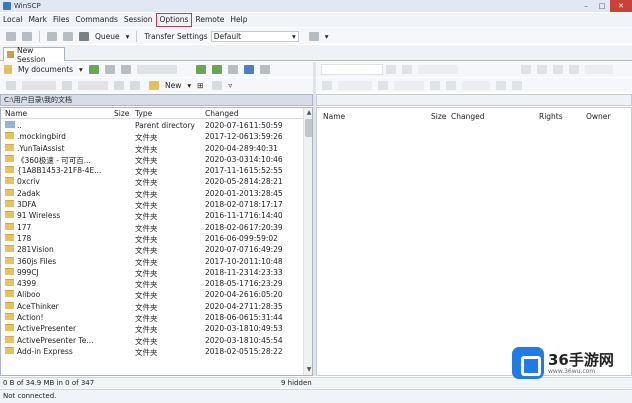 This screenshot has width=632, height=403. What do you see at coordinates (152, 148) in the screenshot?
I see `file-row: .YunTaiAssist 文件夹 2020-04-28 9:40:31` at bounding box center [152, 148].